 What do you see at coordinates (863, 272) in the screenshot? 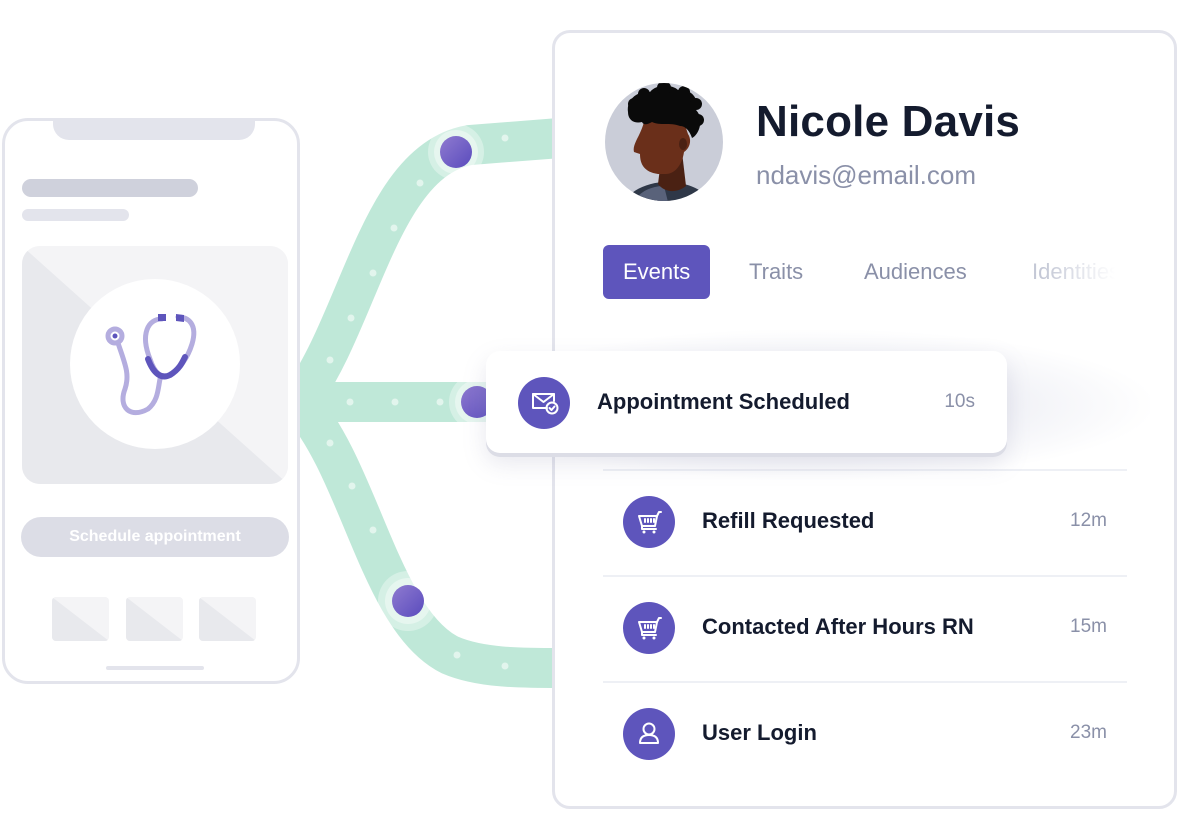
I see `profile-tabs: Events Traits Audiences Identities` at bounding box center [863, 272].